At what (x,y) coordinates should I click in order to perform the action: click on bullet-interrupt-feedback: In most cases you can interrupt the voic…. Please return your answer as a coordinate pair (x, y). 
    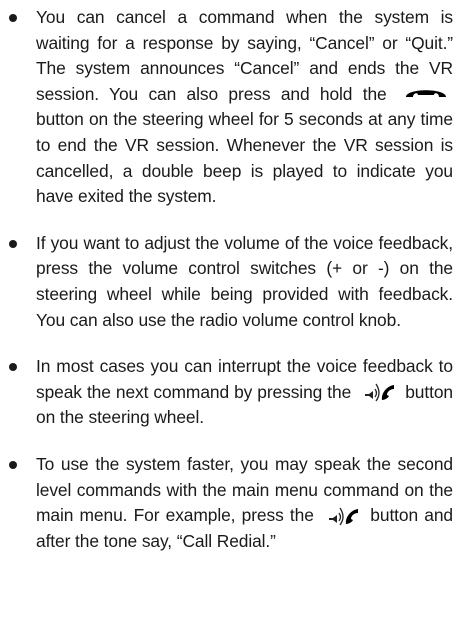
    Looking at the image, I should click on (231, 392).